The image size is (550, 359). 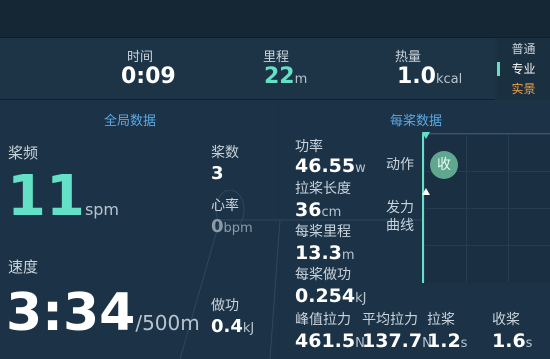 What do you see at coordinates (217, 173) in the screenshot?
I see `stroke-count-value: 3` at bounding box center [217, 173].